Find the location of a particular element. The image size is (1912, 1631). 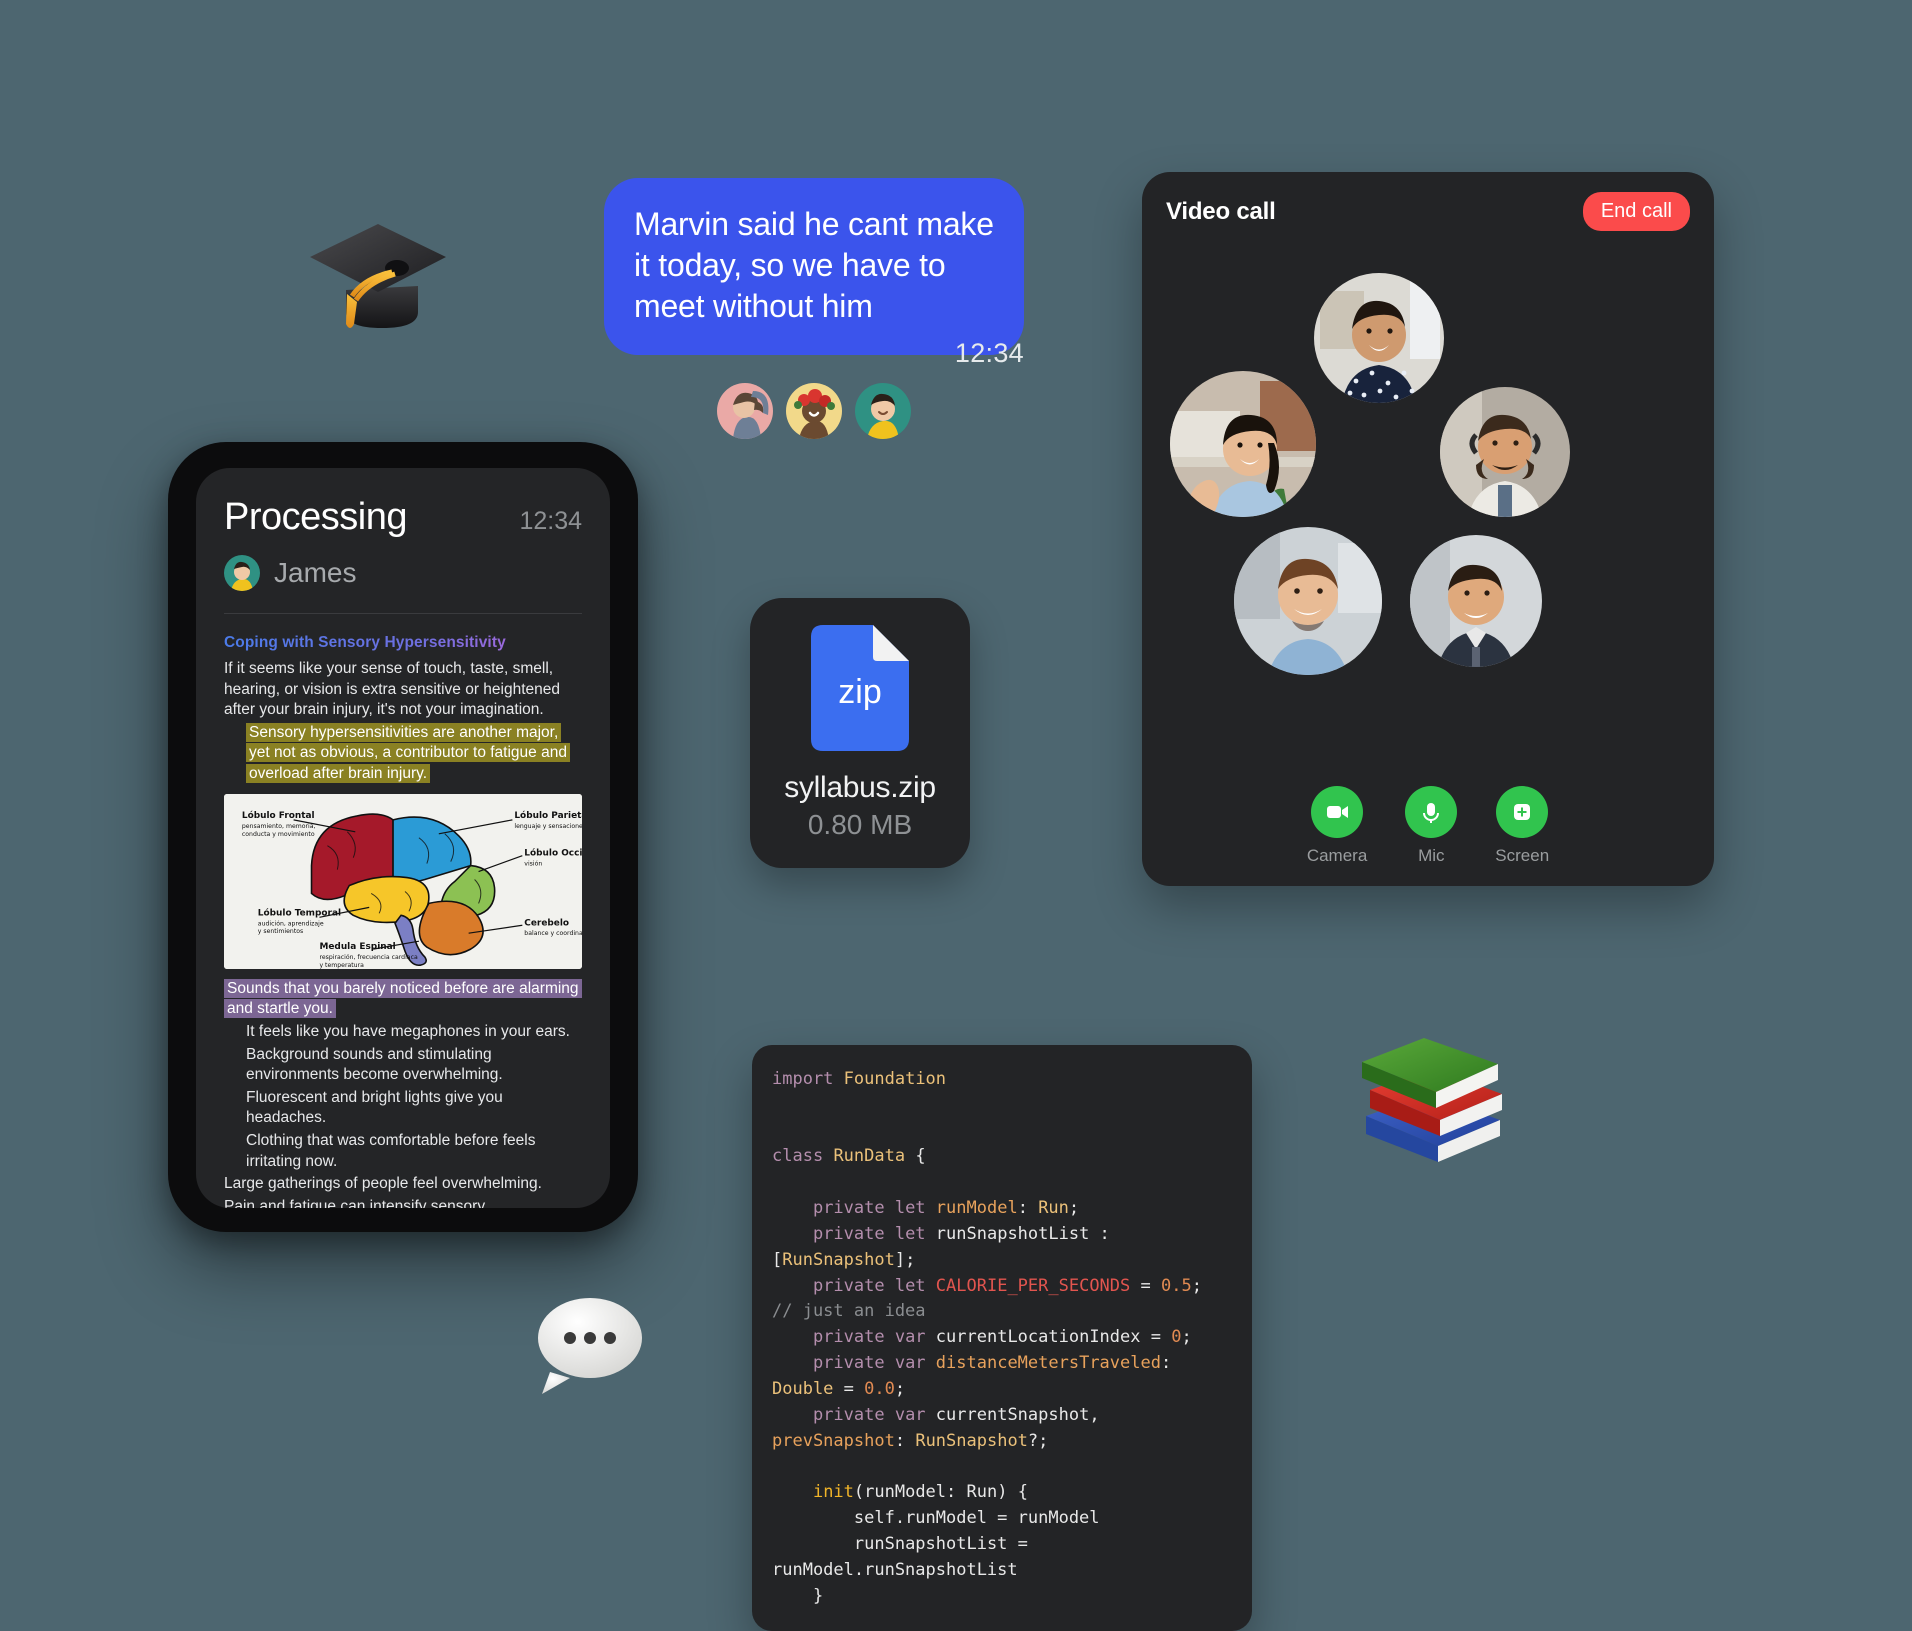

zip-file-icon: zip is located at coordinates (860, 688).